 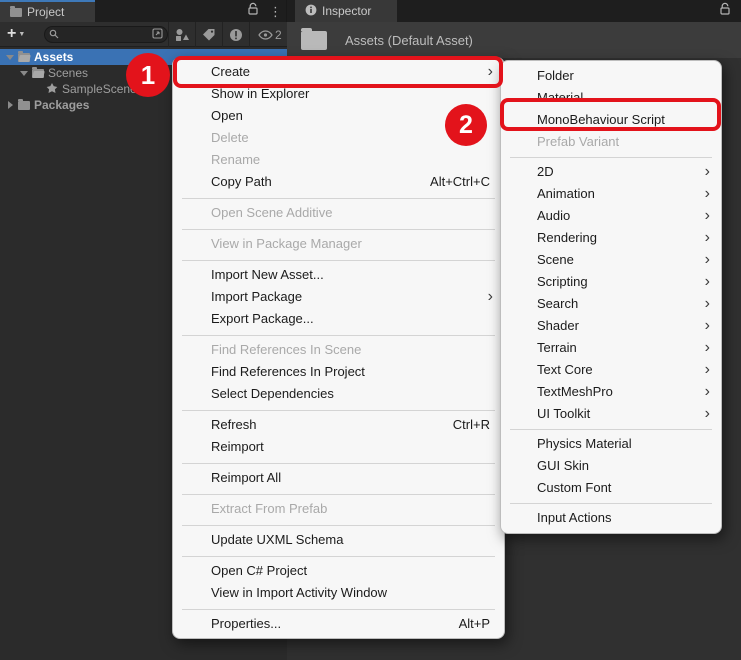 I want to click on inspector-asset-title: Assets (Default Asset), so click(x=409, y=40).